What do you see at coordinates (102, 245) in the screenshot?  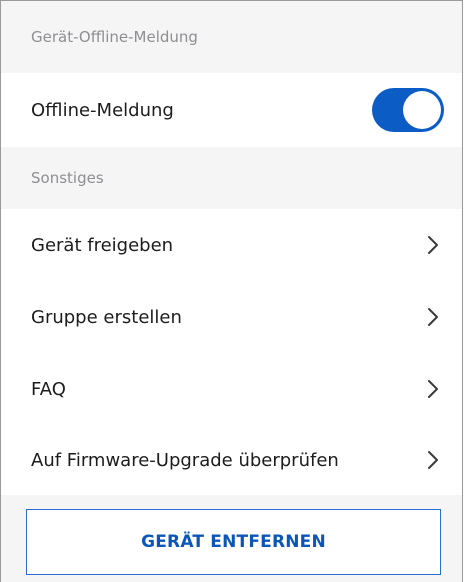 I see `menu-item-label: Gerät freigeben` at bounding box center [102, 245].